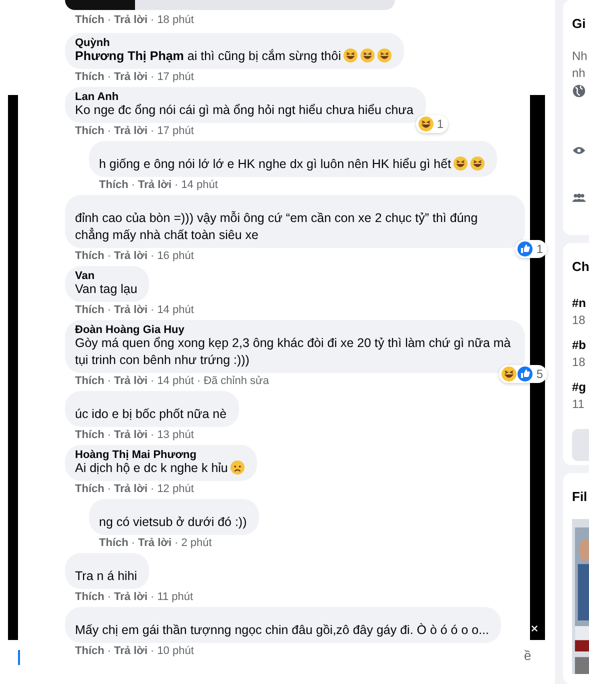 This screenshot has height=684, width=589. I want to click on text-cursor, so click(19, 657).